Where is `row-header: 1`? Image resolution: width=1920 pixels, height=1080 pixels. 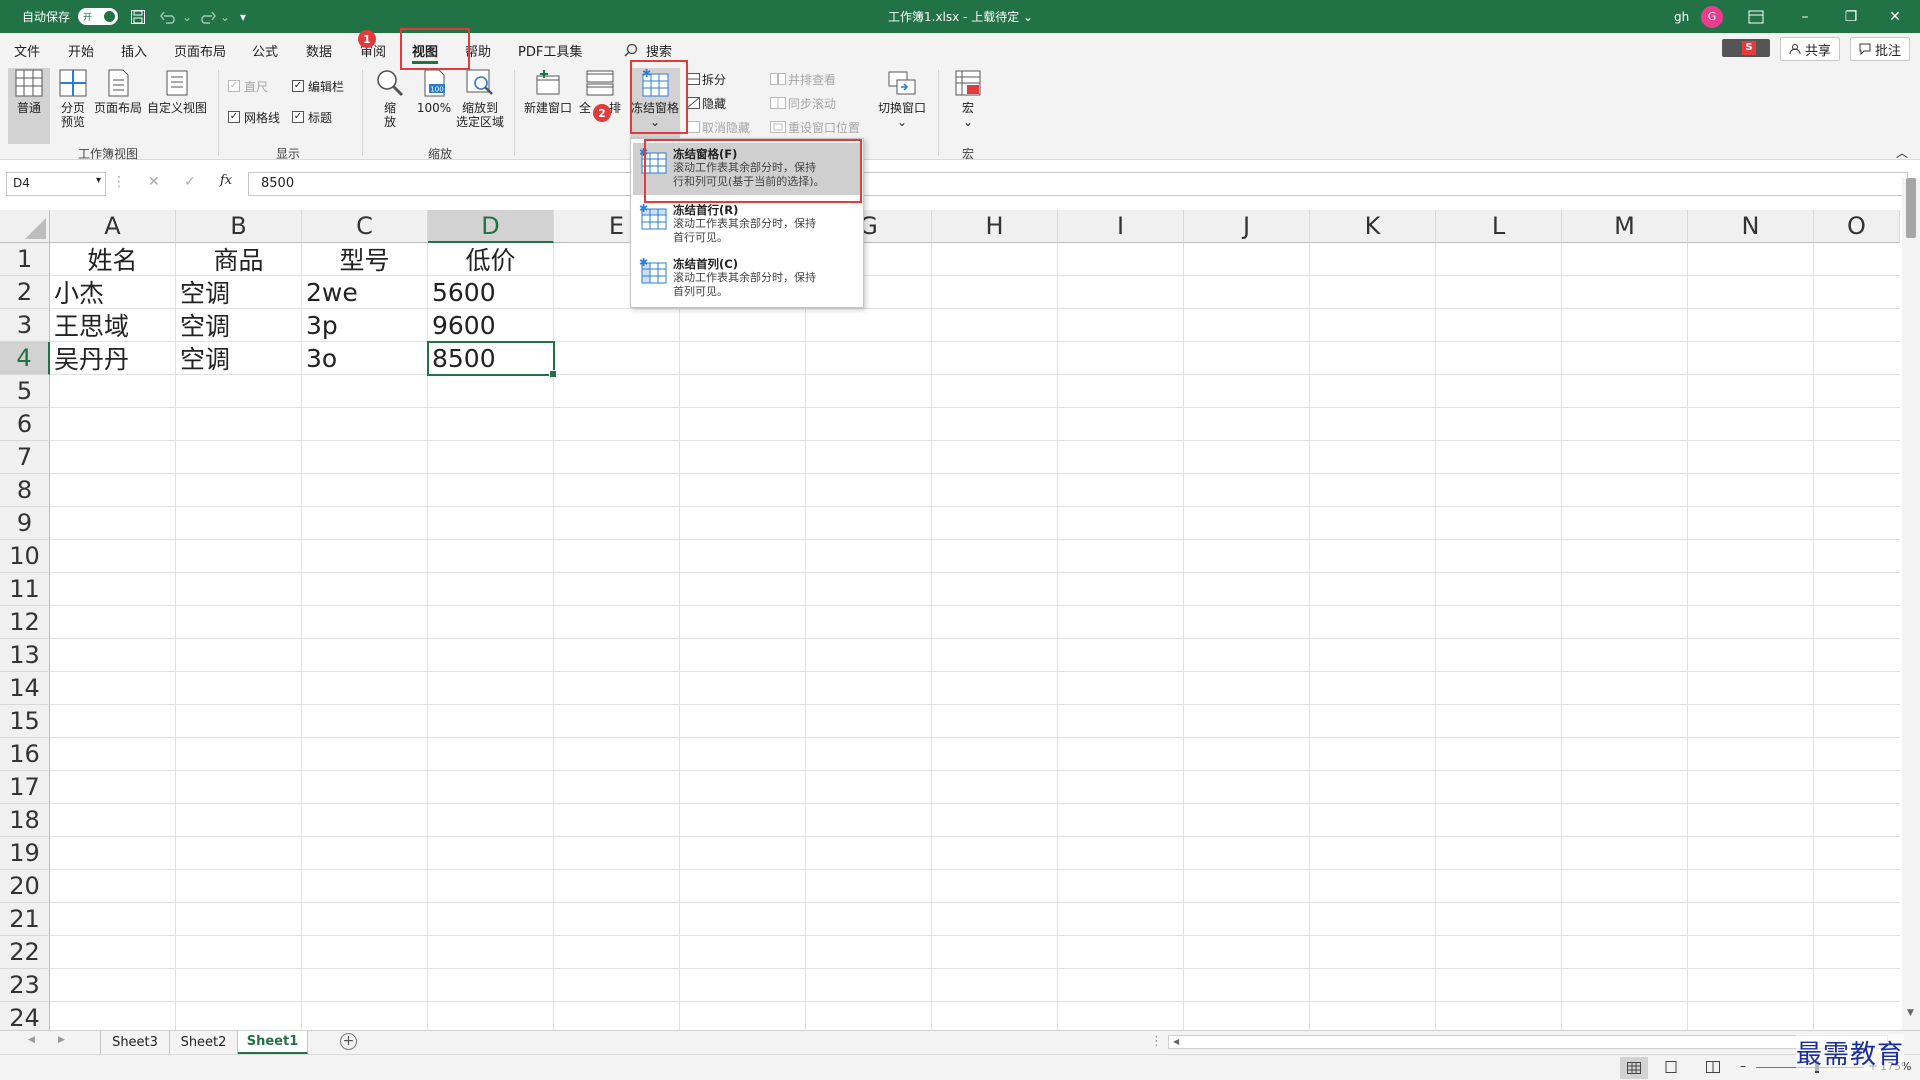
row-header: 1 is located at coordinates (25, 259).